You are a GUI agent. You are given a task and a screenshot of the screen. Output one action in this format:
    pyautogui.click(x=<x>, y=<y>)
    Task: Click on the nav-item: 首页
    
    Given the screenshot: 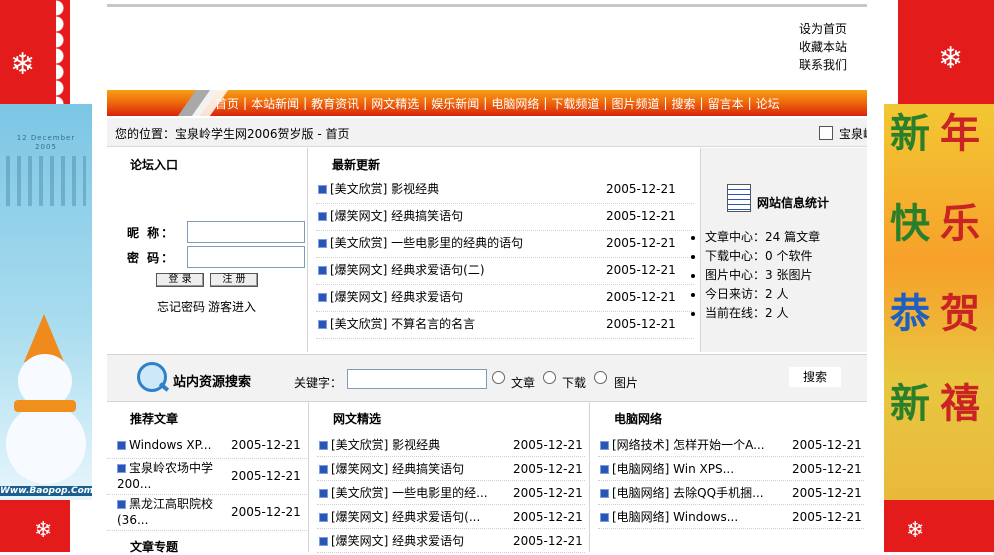 What is the action you would take?
    pyautogui.click(x=227, y=103)
    